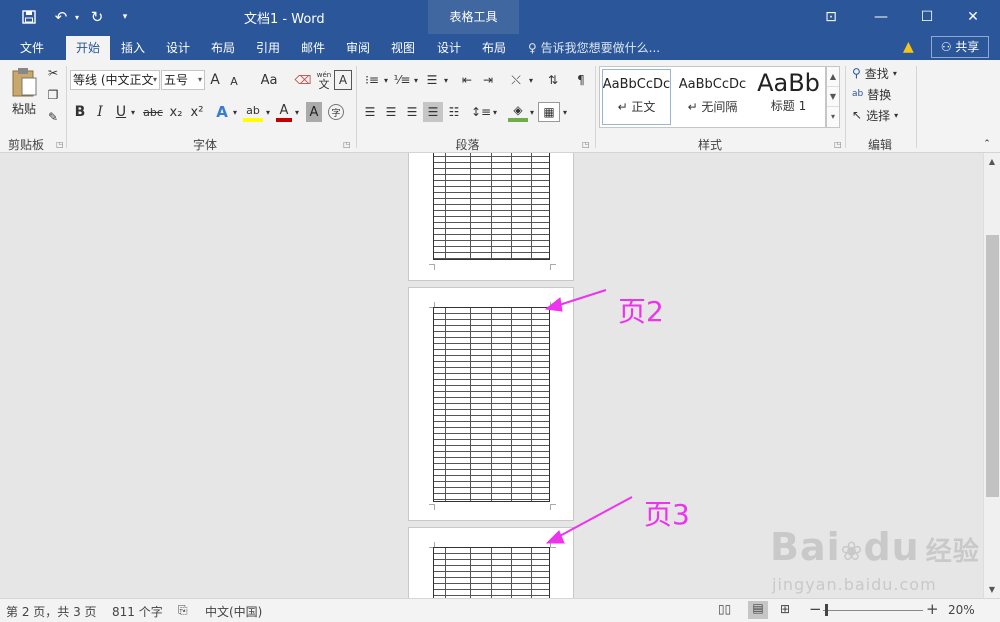 The width and height of the screenshot is (1000, 622). Describe the element at coordinates (516, 80) in the screenshot. I see `asian-layout-icon: ⤬` at that location.